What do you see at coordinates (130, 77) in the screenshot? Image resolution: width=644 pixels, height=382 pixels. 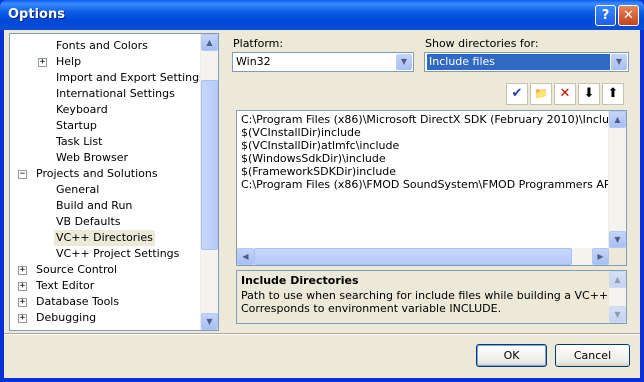 I see `tree-item-label: Import and Export Settings` at bounding box center [130, 77].